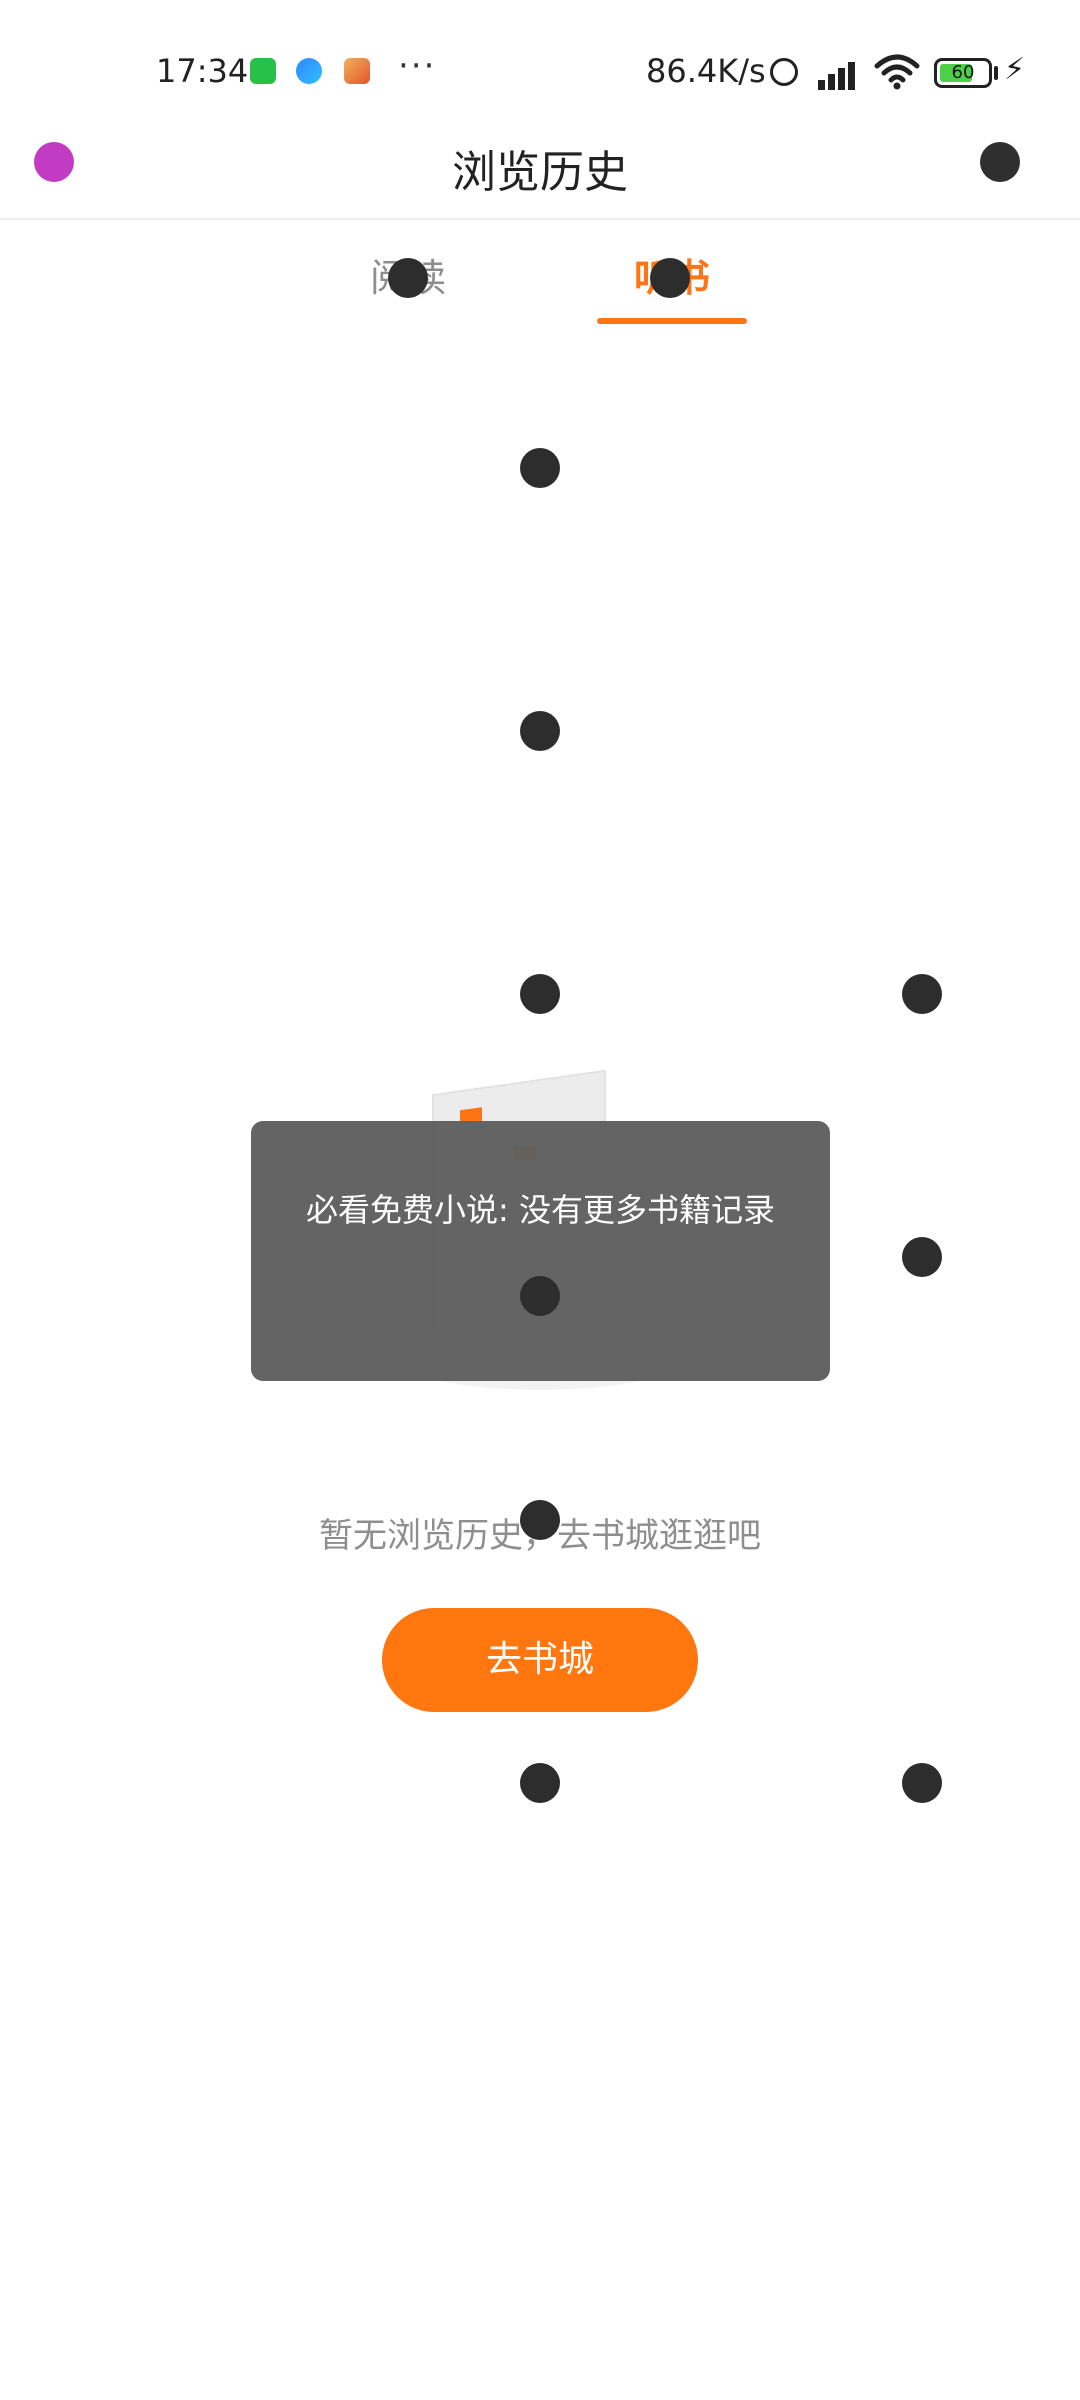  I want to click on status-time: 17:34, so click(202, 71).